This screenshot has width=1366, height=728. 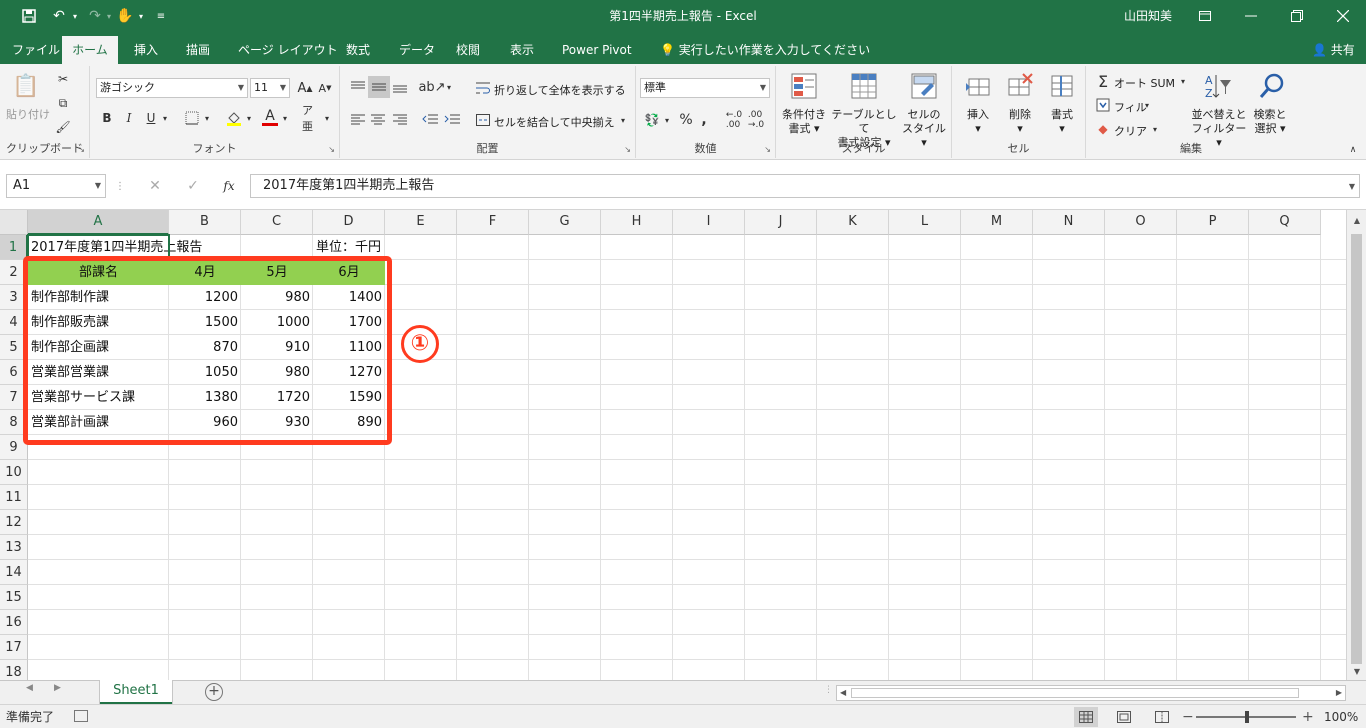 I want to click on tell-me-search: 💡 実行したい作業を入力してください, so click(x=765, y=50).